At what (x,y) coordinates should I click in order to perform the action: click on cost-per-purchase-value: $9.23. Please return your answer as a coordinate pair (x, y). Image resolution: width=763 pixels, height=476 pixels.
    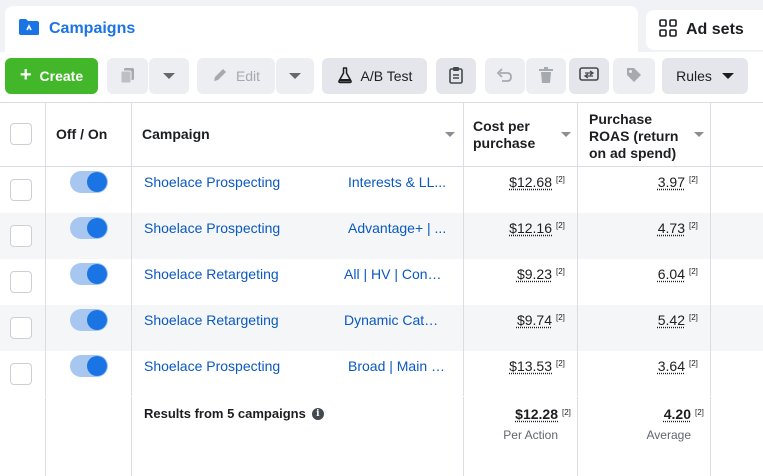
    Looking at the image, I should click on (511, 274).